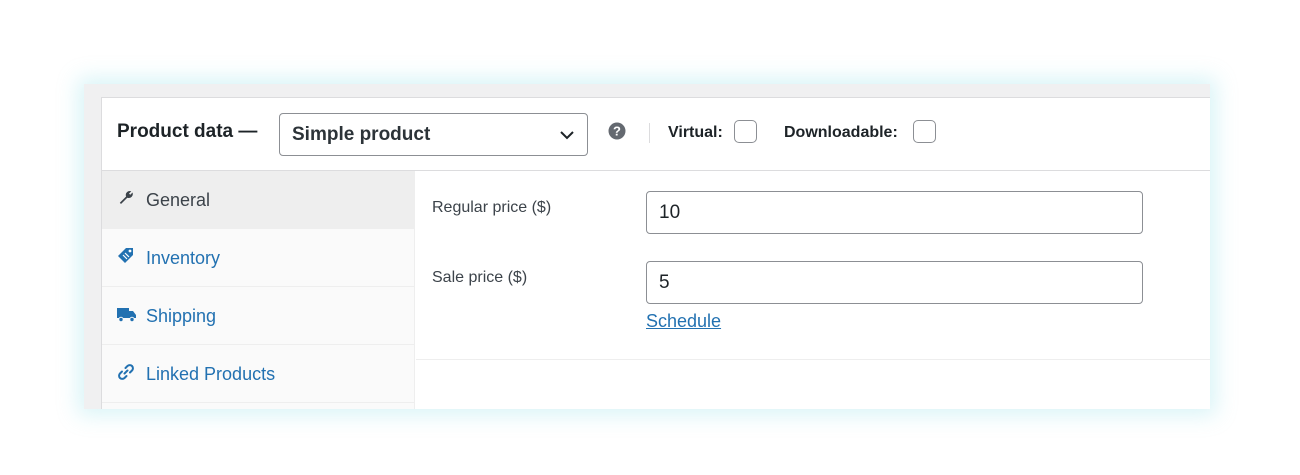  Describe the element at coordinates (181, 316) in the screenshot. I see `tab-shipping-label: Shipping` at that location.